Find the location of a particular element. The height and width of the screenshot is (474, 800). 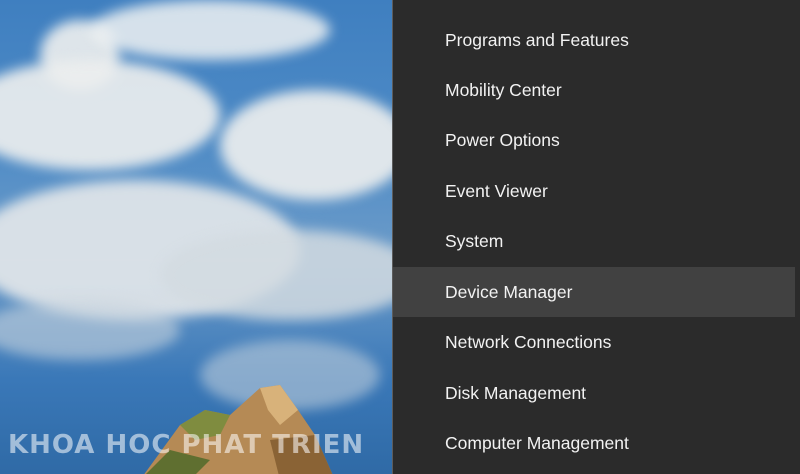

menu-item-label: System is located at coordinates (474, 240).